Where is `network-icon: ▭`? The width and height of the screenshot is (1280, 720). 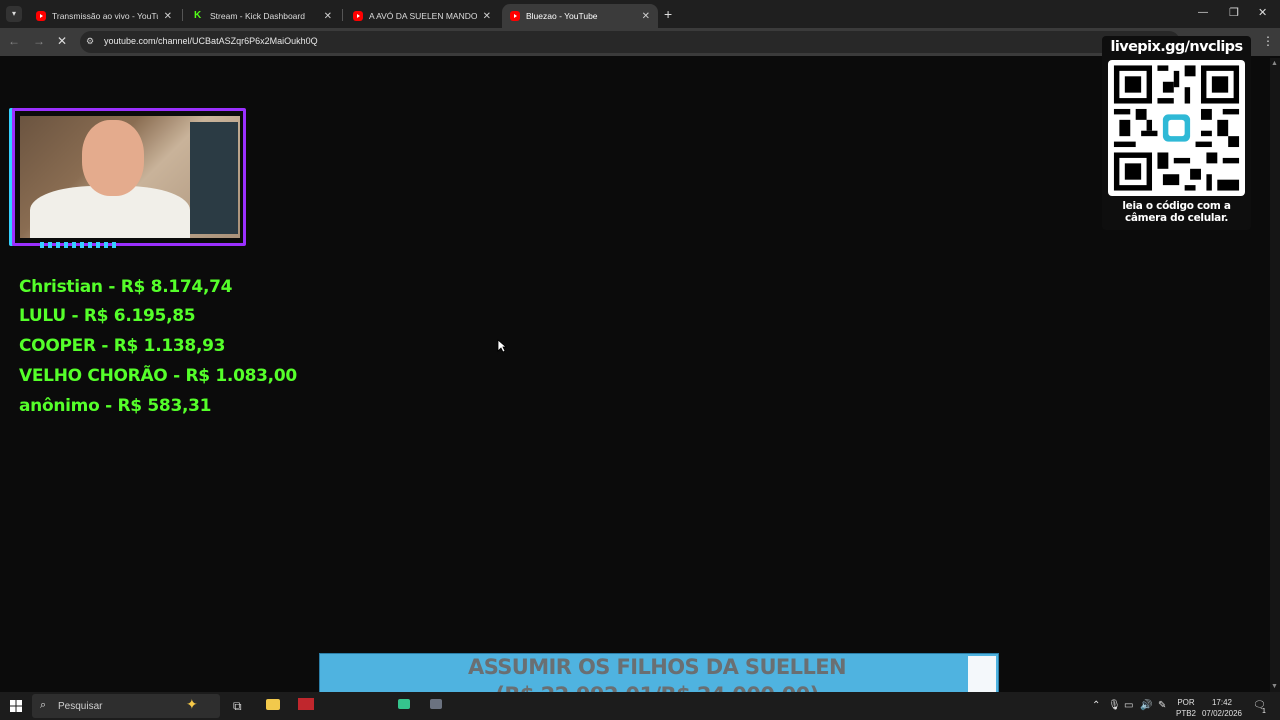
network-icon: ▭ is located at coordinates (1128, 705).